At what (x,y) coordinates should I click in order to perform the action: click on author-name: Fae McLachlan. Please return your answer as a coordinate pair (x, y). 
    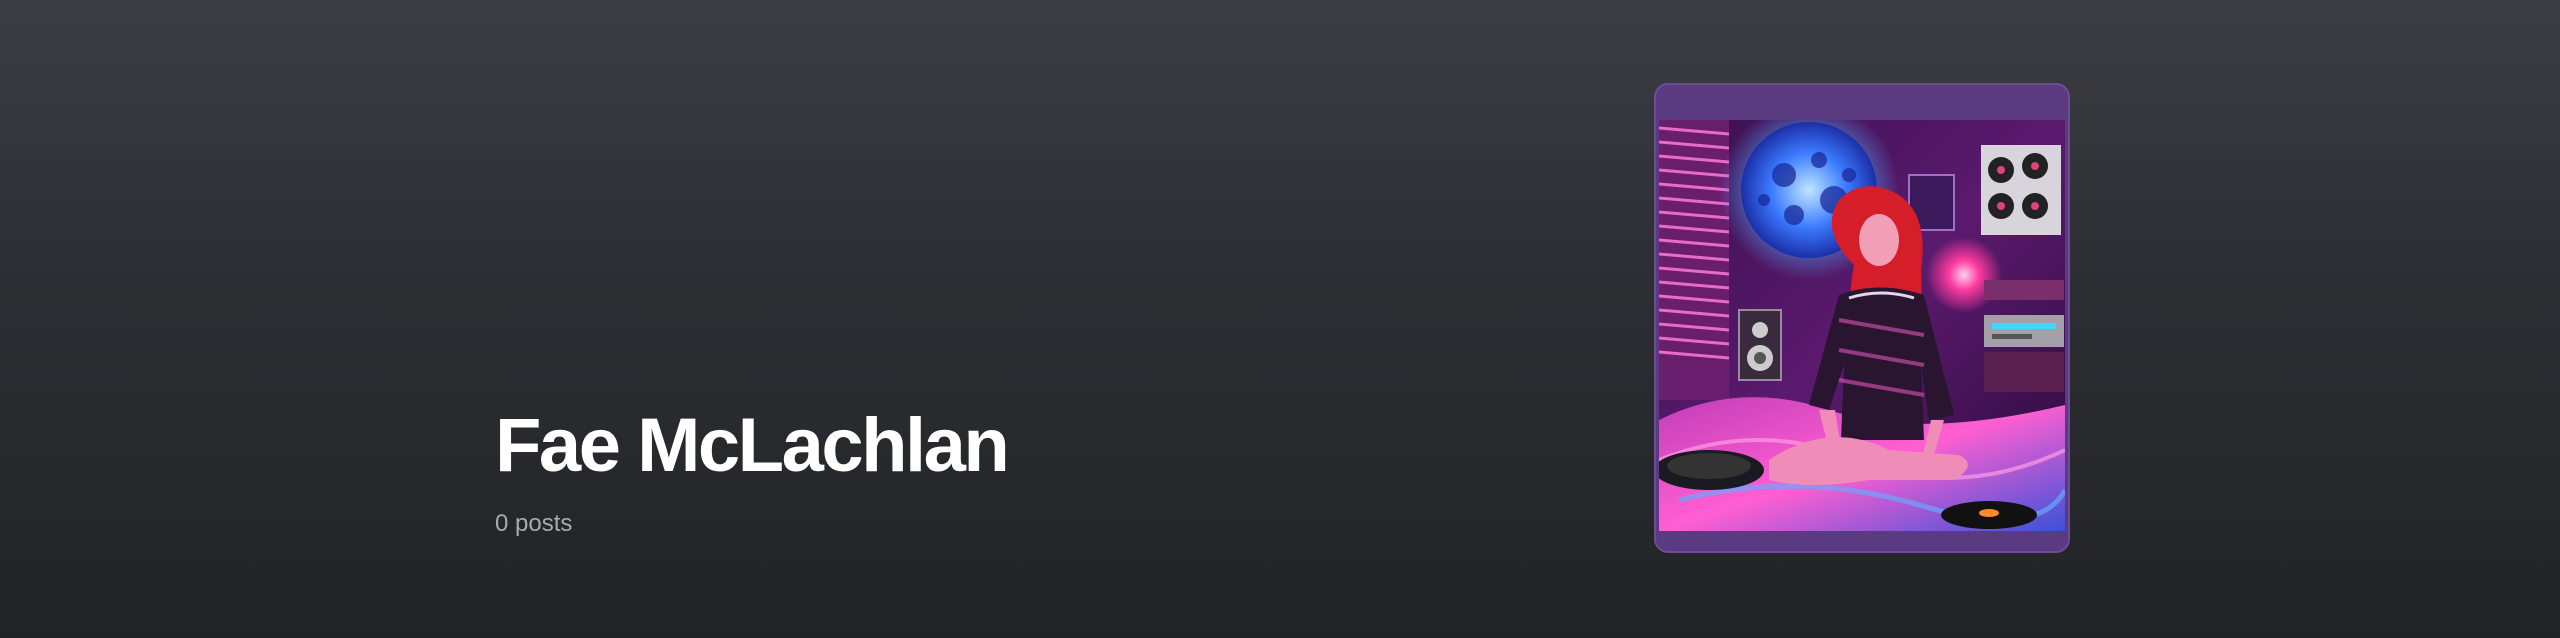
    Looking at the image, I should click on (752, 445).